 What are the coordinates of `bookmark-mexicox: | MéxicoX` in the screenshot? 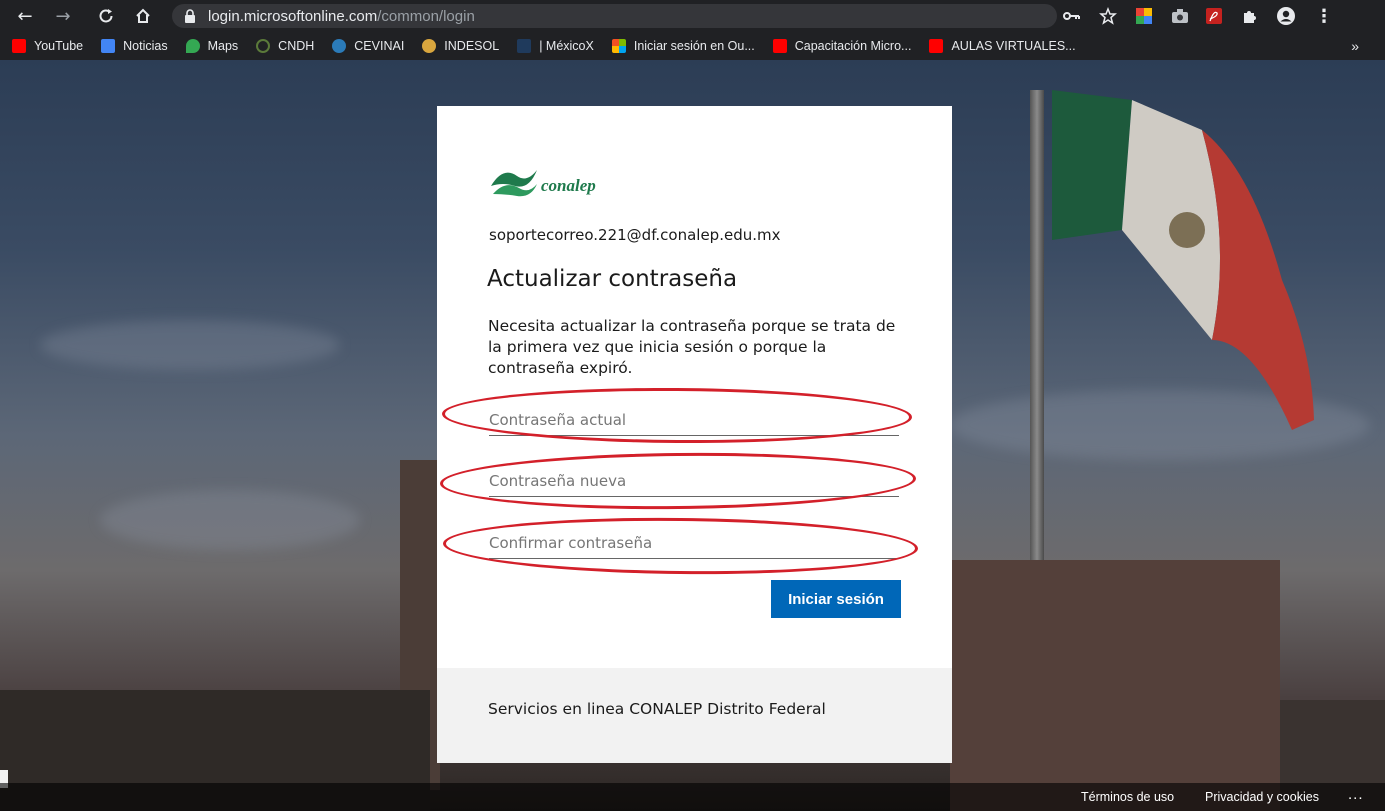 It's located at (555, 46).